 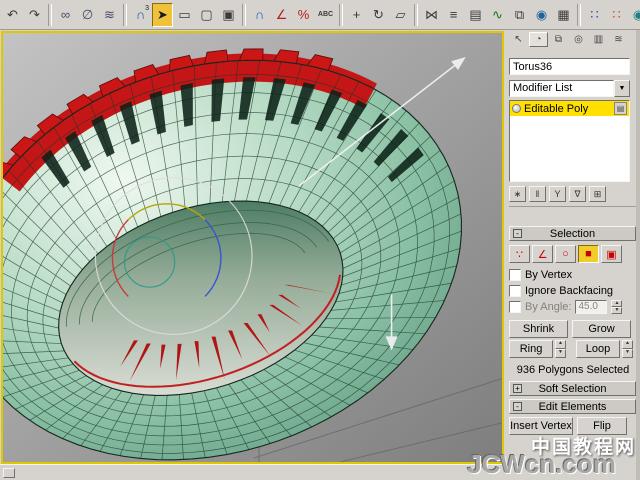 What do you see at coordinates (252, 472) in the screenshot?
I see `track-bar` at bounding box center [252, 472].